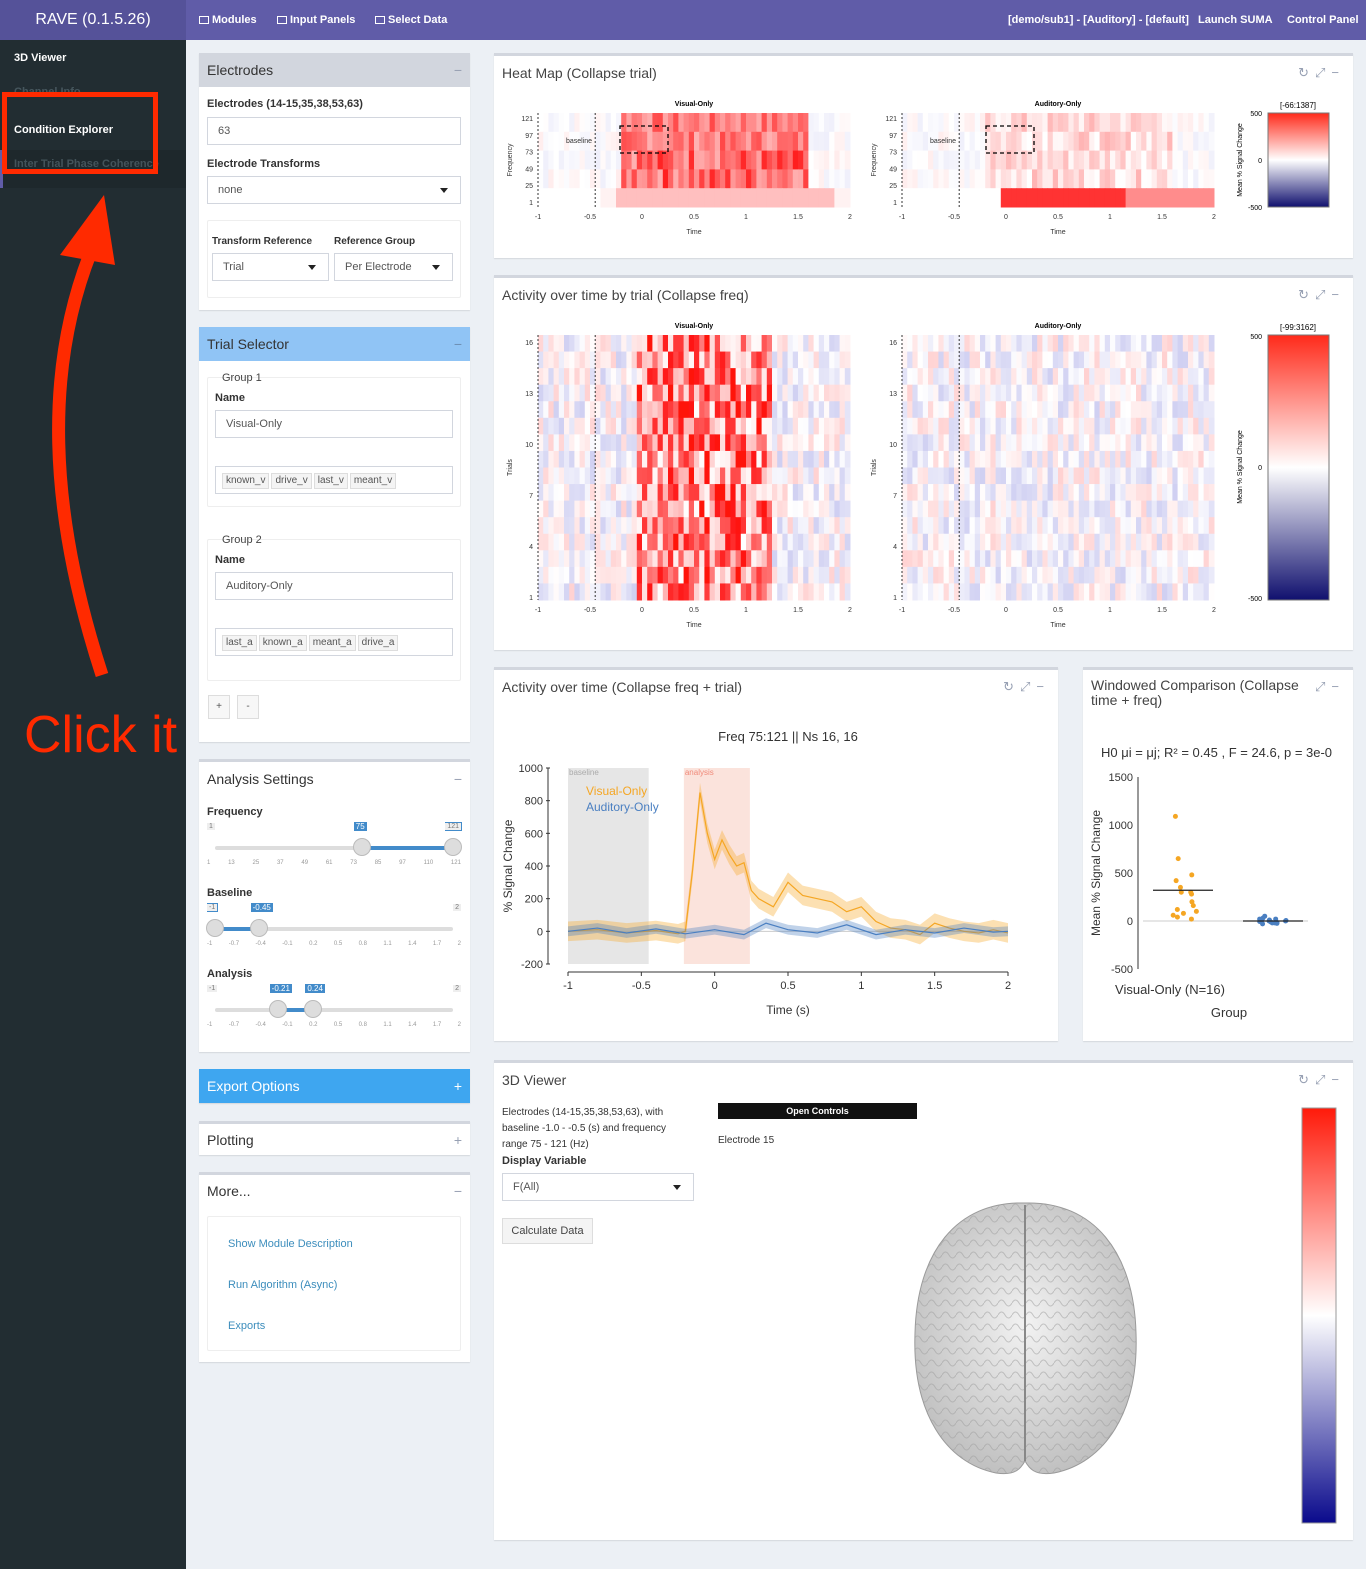 The width and height of the screenshot is (1366, 1569). I want to click on export-options-panel: Export Options +, so click(334, 1086).